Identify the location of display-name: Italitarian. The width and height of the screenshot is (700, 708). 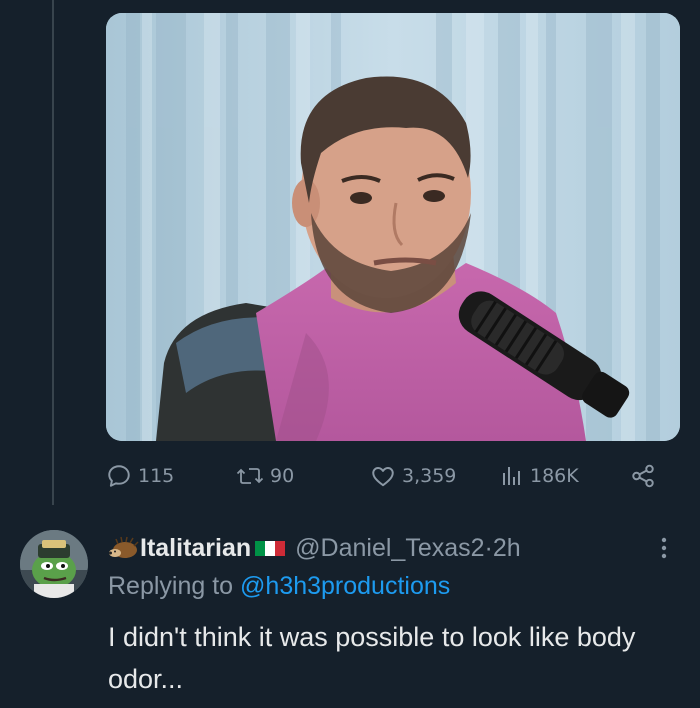
(195, 548).